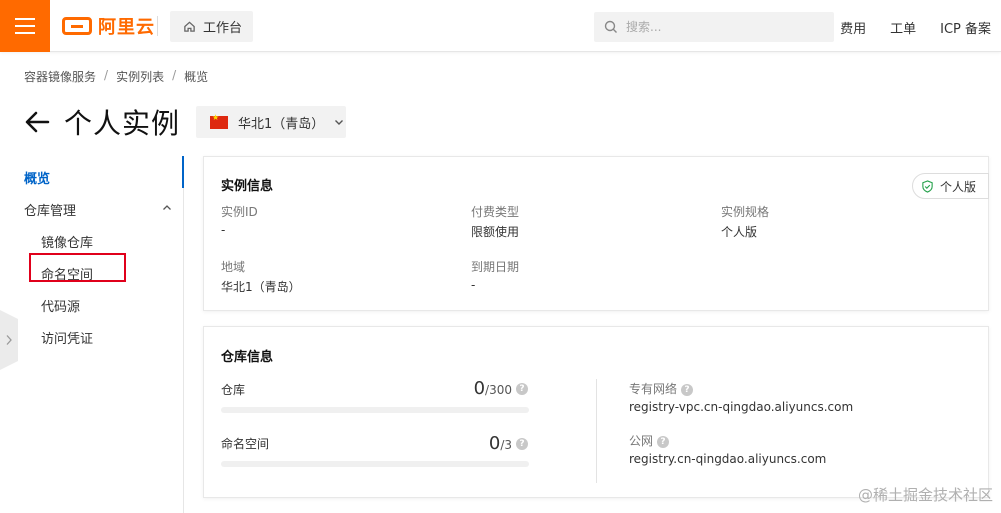 This screenshot has height=513, width=1001. What do you see at coordinates (223, 230) in the screenshot?
I see `field-value-instance-id: -` at bounding box center [223, 230].